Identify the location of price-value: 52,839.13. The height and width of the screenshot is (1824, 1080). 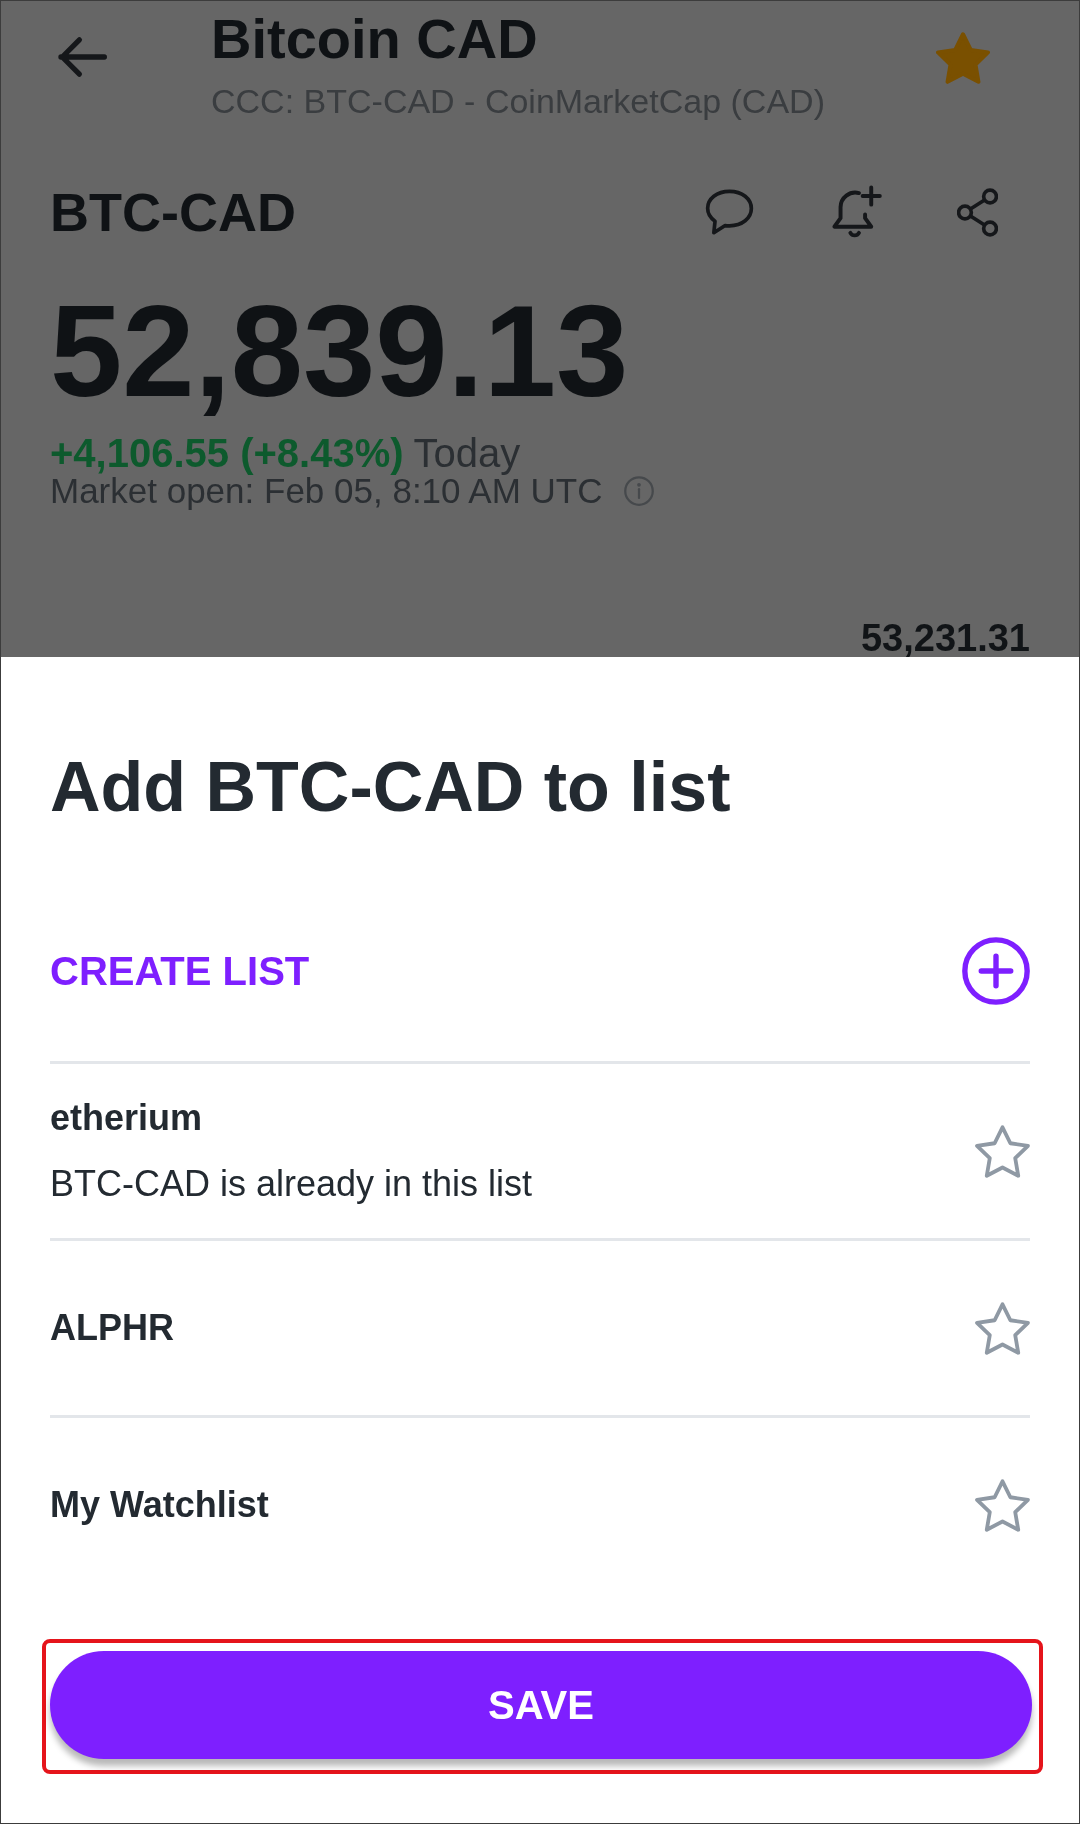
(340, 351).